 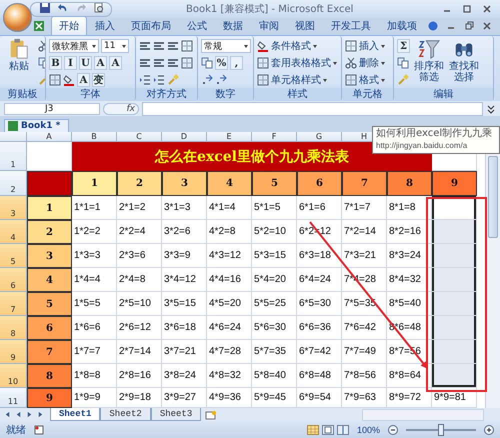 What do you see at coordinates (184, 376) in the screenshot?
I see `table-cell: 3*8=24` at bounding box center [184, 376].